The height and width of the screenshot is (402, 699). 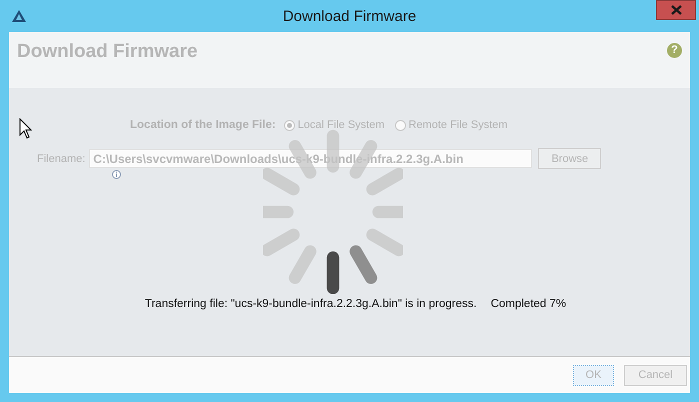 What do you see at coordinates (528, 304) in the screenshot?
I see `progress-text: Completed 7%` at bounding box center [528, 304].